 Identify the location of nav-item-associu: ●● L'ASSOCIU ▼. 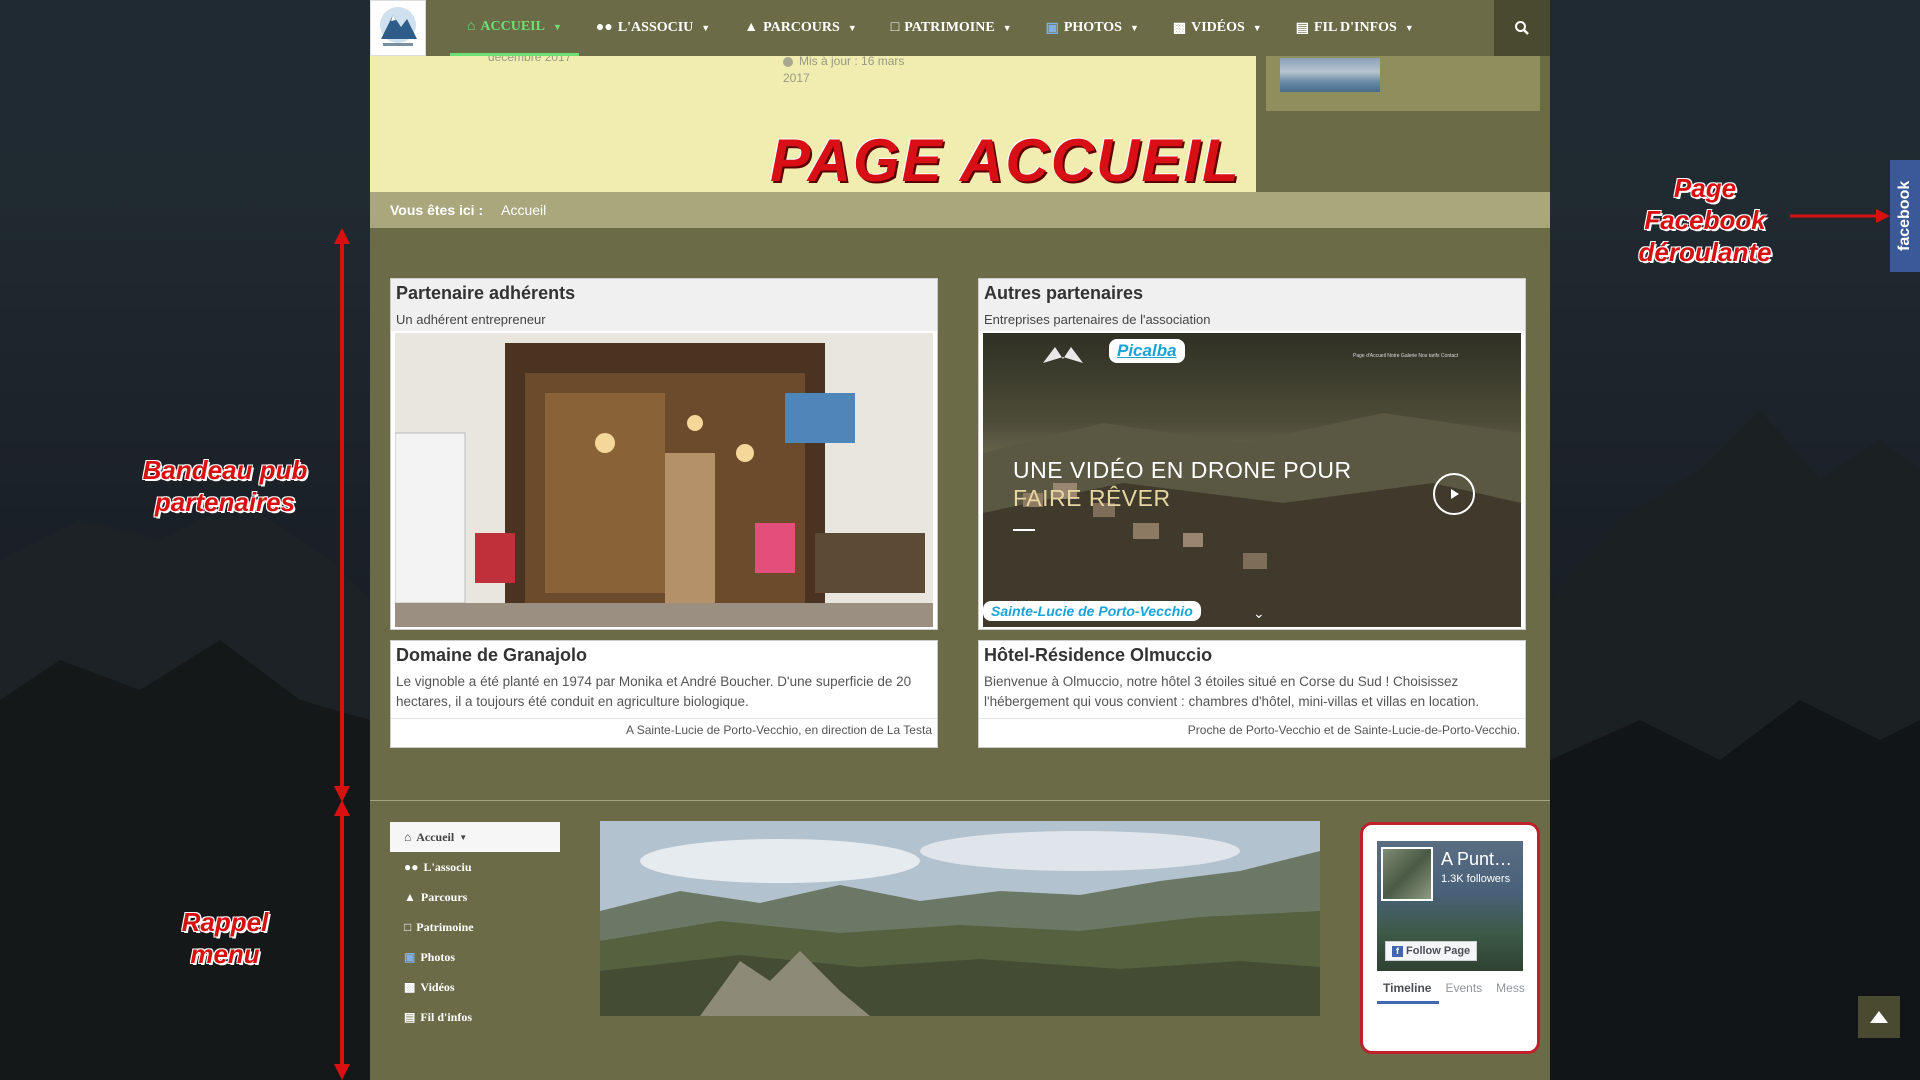
(653, 28).